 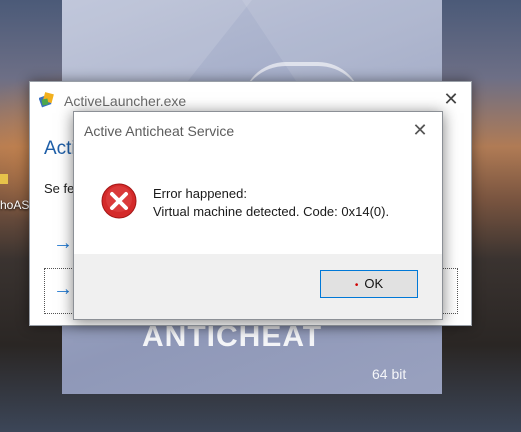 I want to click on launcher-close-button: ✕, so click(x=451, y=99).